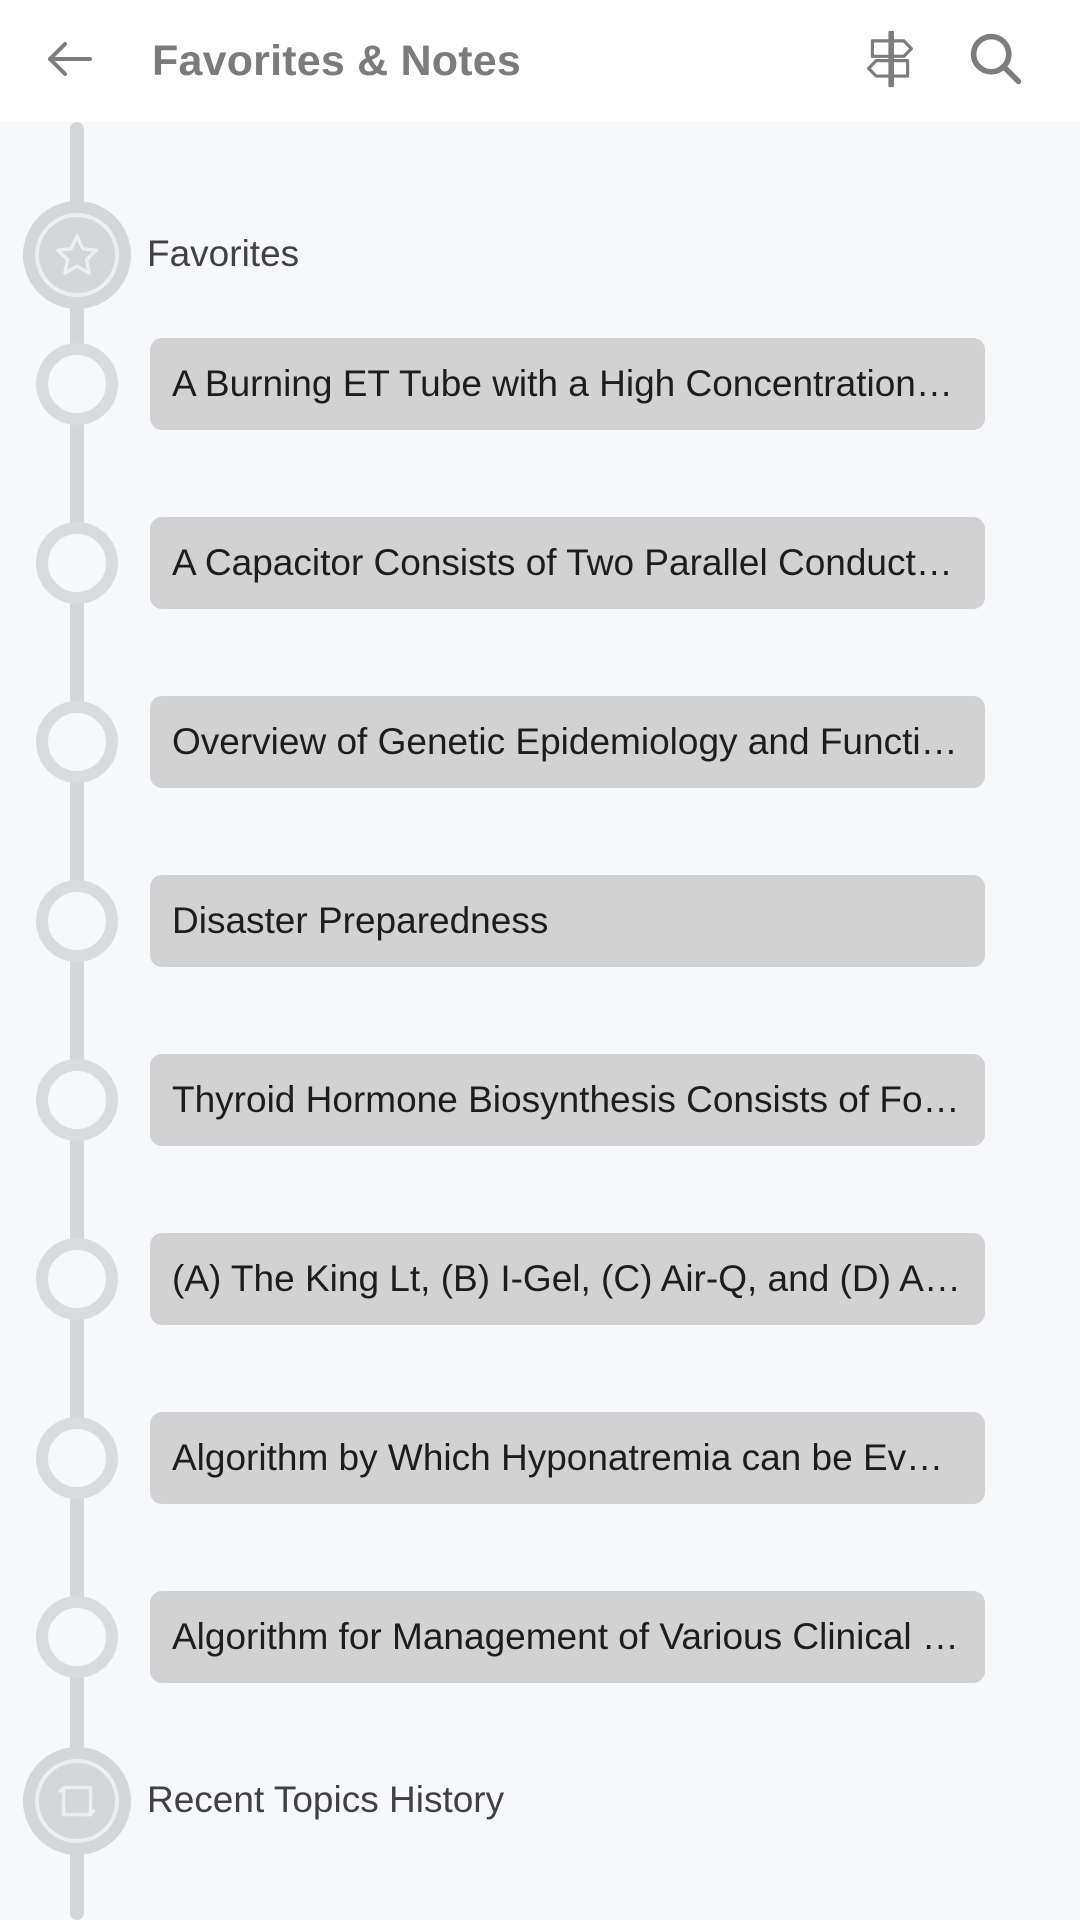 This screenshot has width=1080, height=1920. Describe the element at coordinates (223, 253) in the screenshot. I see `section-label-favorites: Favorites` at that location.